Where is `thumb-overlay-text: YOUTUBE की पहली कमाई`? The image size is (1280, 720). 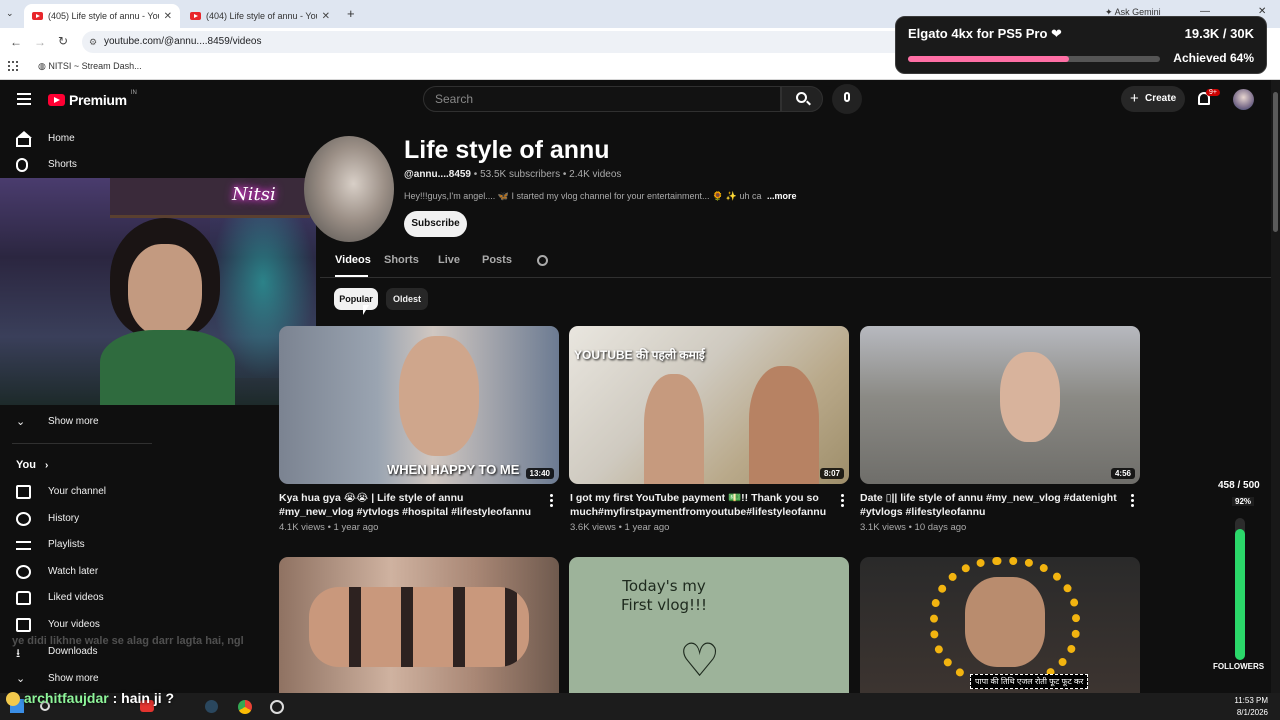 thumb-overlay-text: YOUTUBE की पहली कमाई is located at coordinates (639, 355).